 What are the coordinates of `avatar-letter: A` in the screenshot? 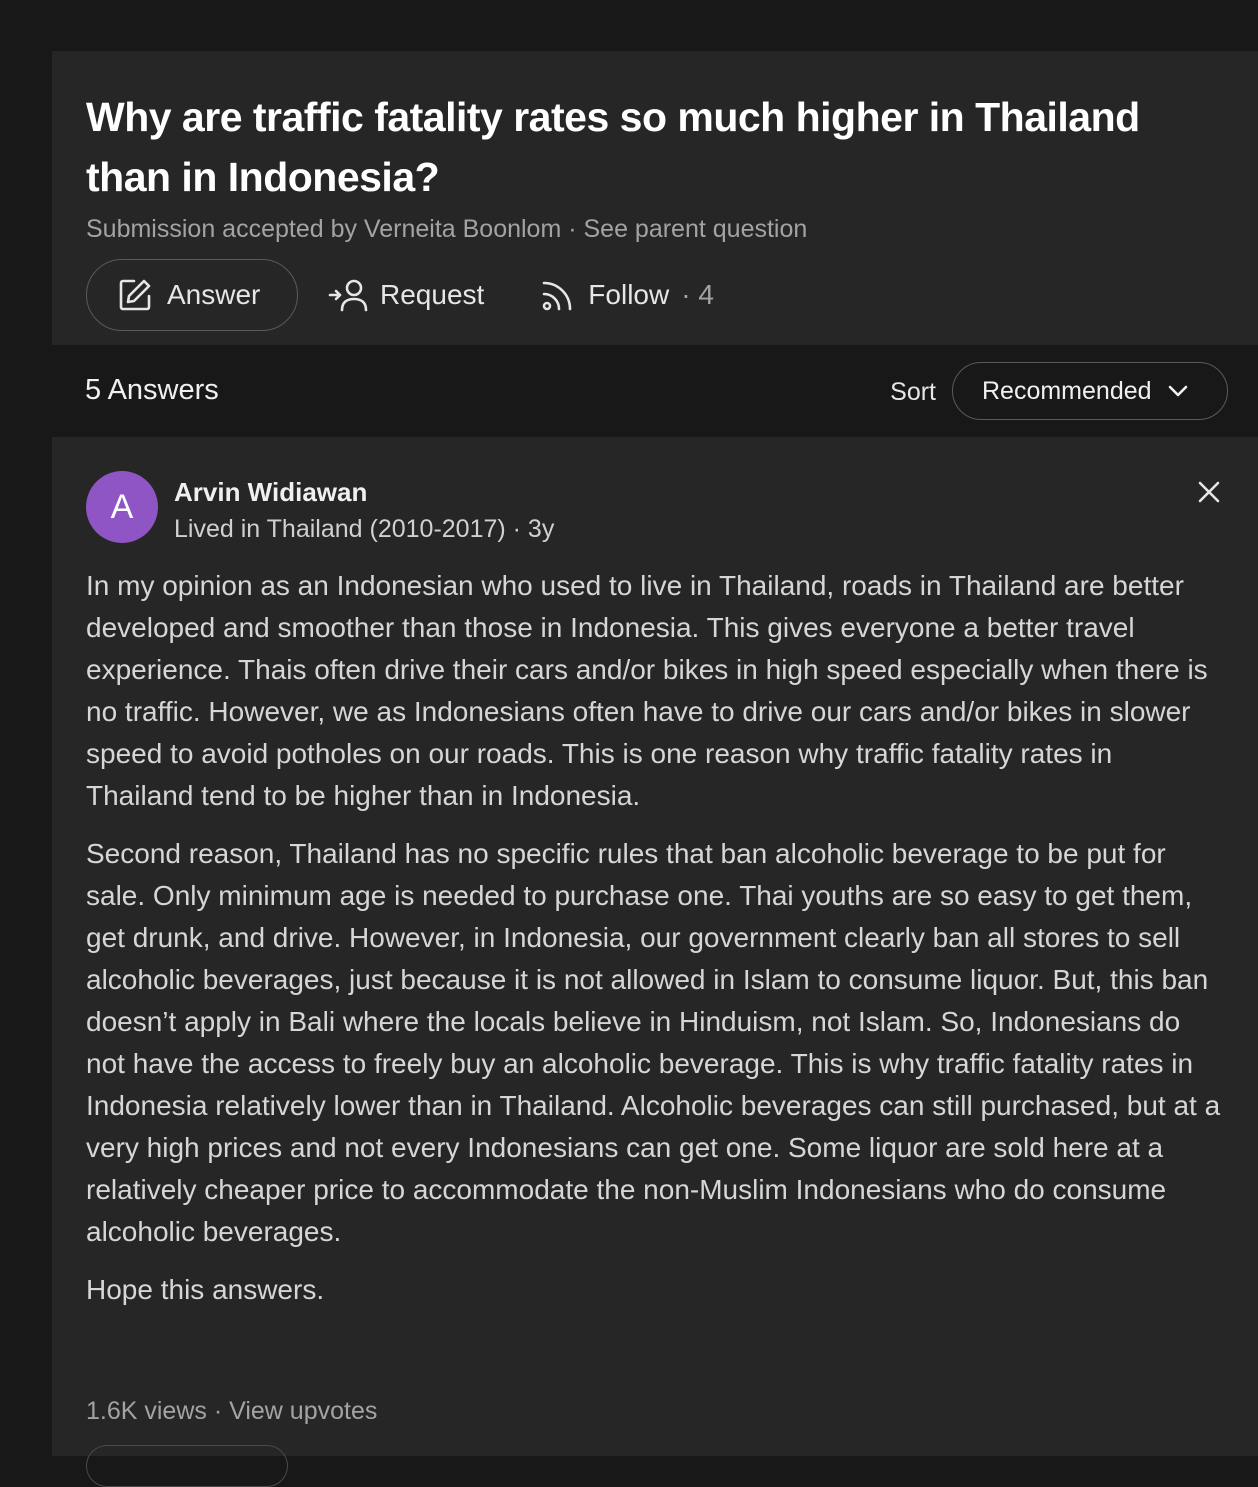 It's located at (122, 506).